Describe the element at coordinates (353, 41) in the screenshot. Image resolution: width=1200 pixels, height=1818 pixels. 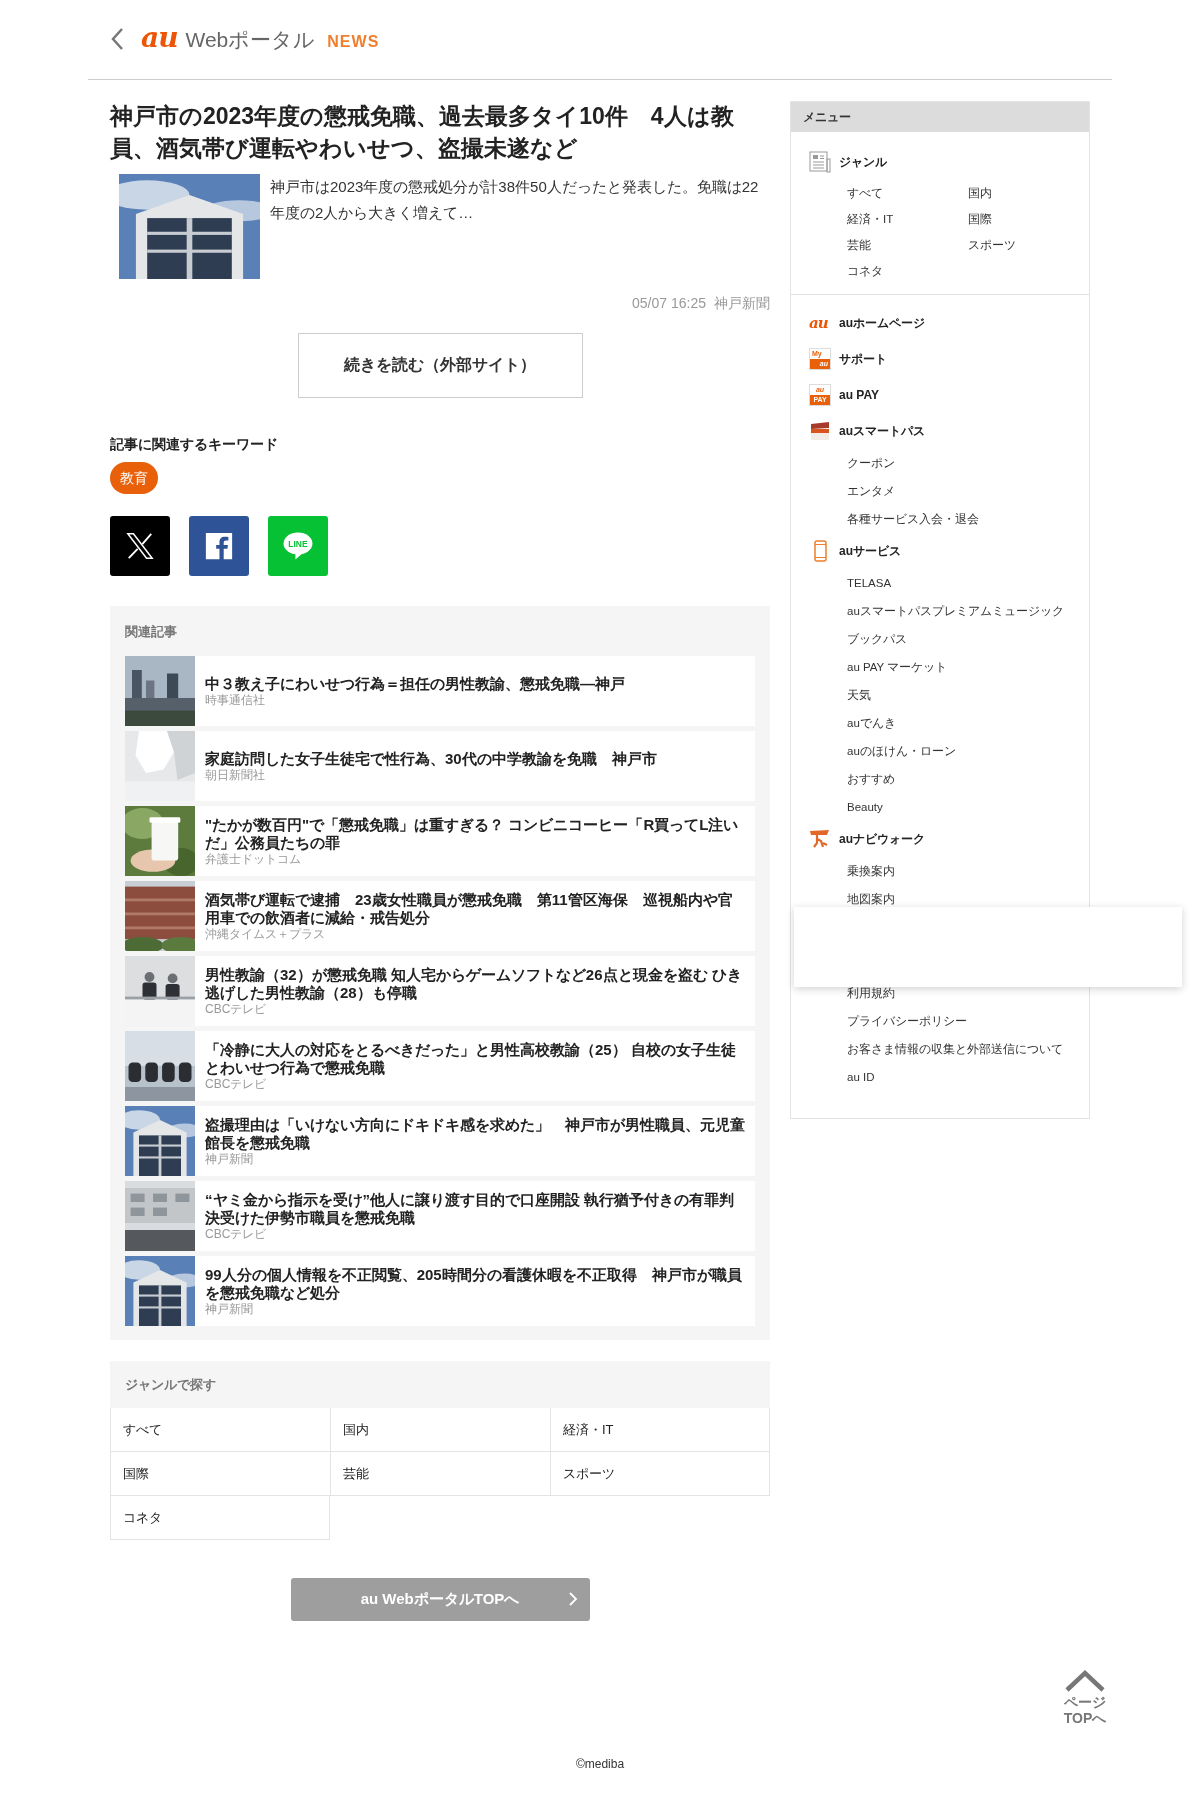
I see `section-label: NEWS` at that location.